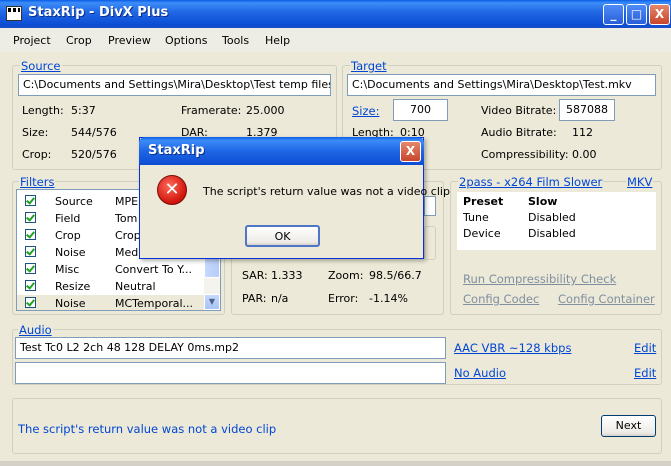 This screenshot has height=466, width=671. What do you see at coordinates (430, 206) in the screenshot?
I see `hidden-field-edge` at bounding box center [430, 206].